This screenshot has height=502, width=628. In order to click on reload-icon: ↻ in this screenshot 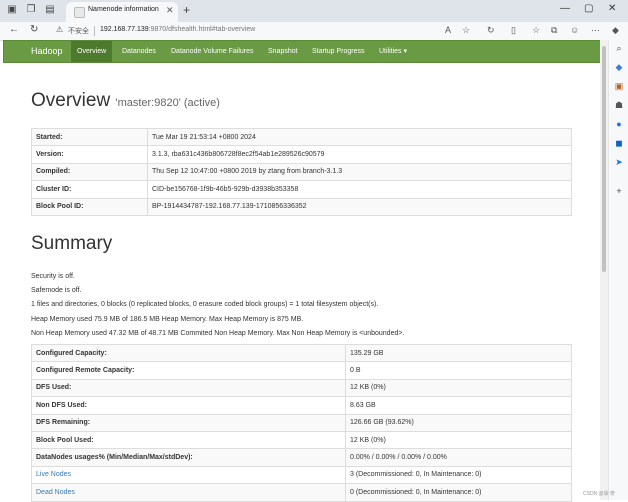, I will do `click(34, 29)`.